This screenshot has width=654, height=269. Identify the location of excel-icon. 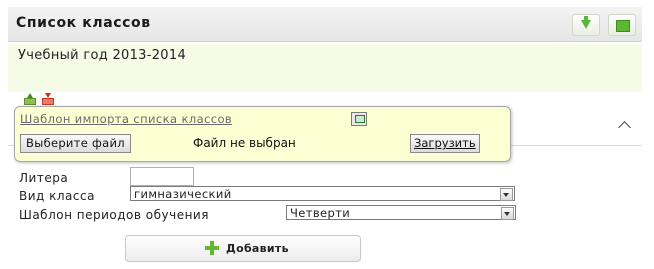
(359, 119).